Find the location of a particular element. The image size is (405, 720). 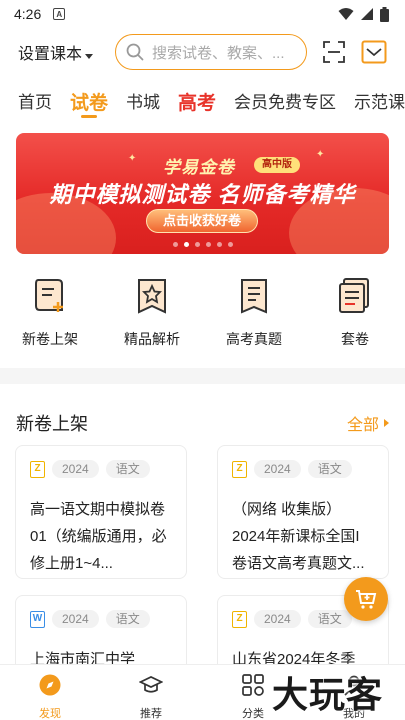

set-course-label: 设置课本 is located at coordinates (50, 54).